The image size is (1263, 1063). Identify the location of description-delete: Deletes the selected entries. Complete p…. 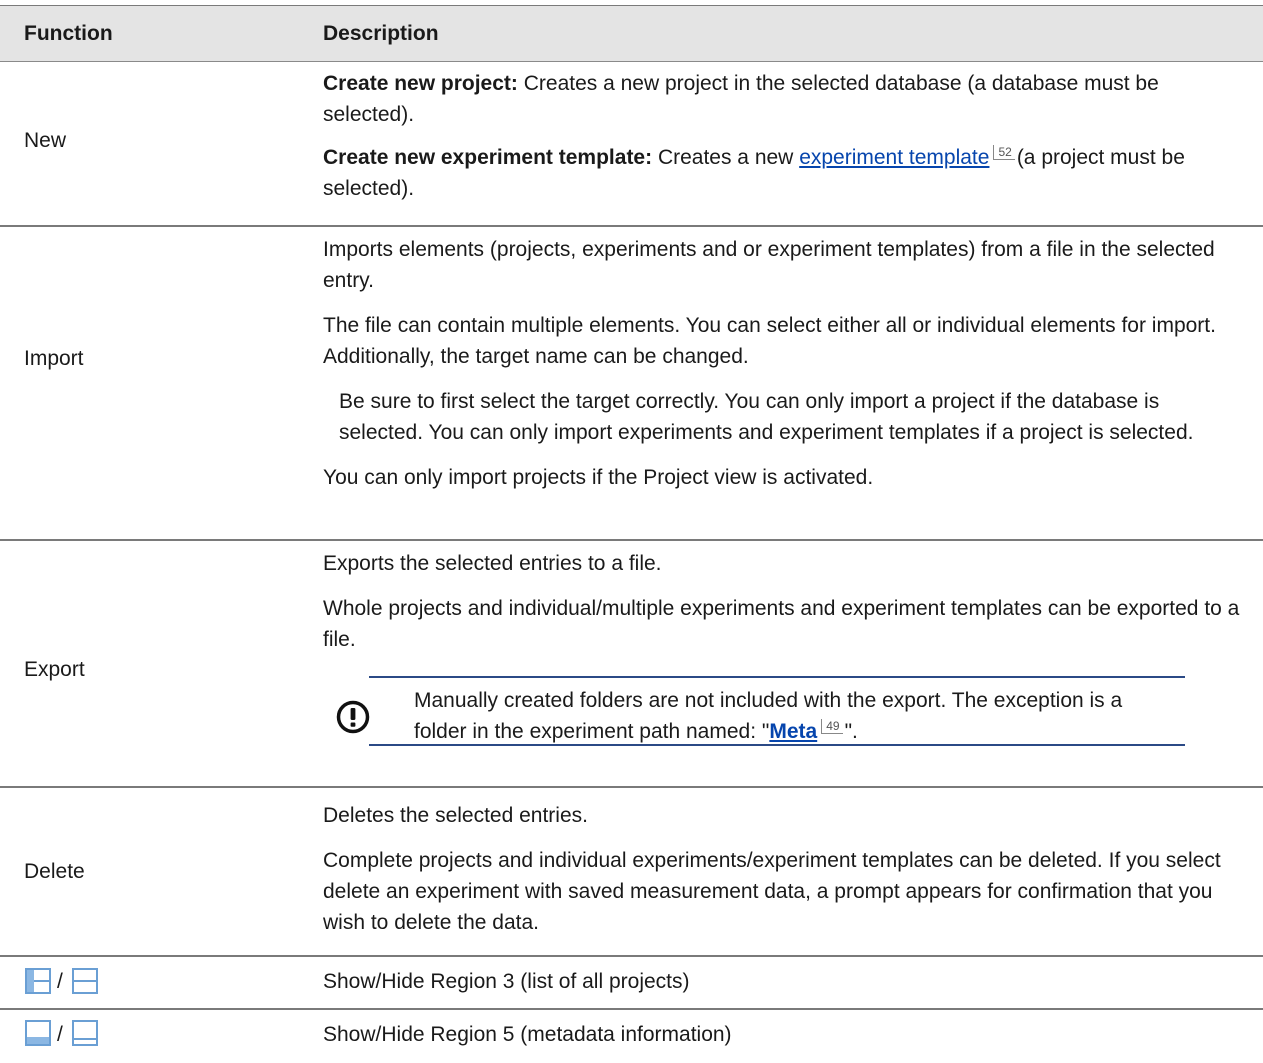
(783, 869).